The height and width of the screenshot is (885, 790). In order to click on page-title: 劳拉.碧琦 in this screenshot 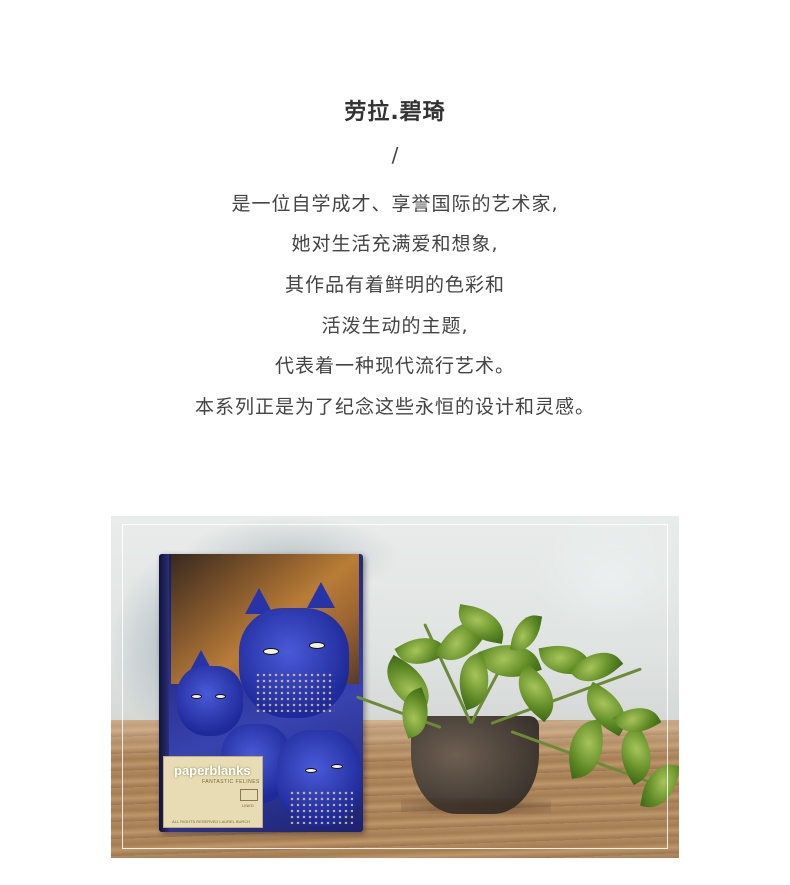, I will do `click(395, 112)`.